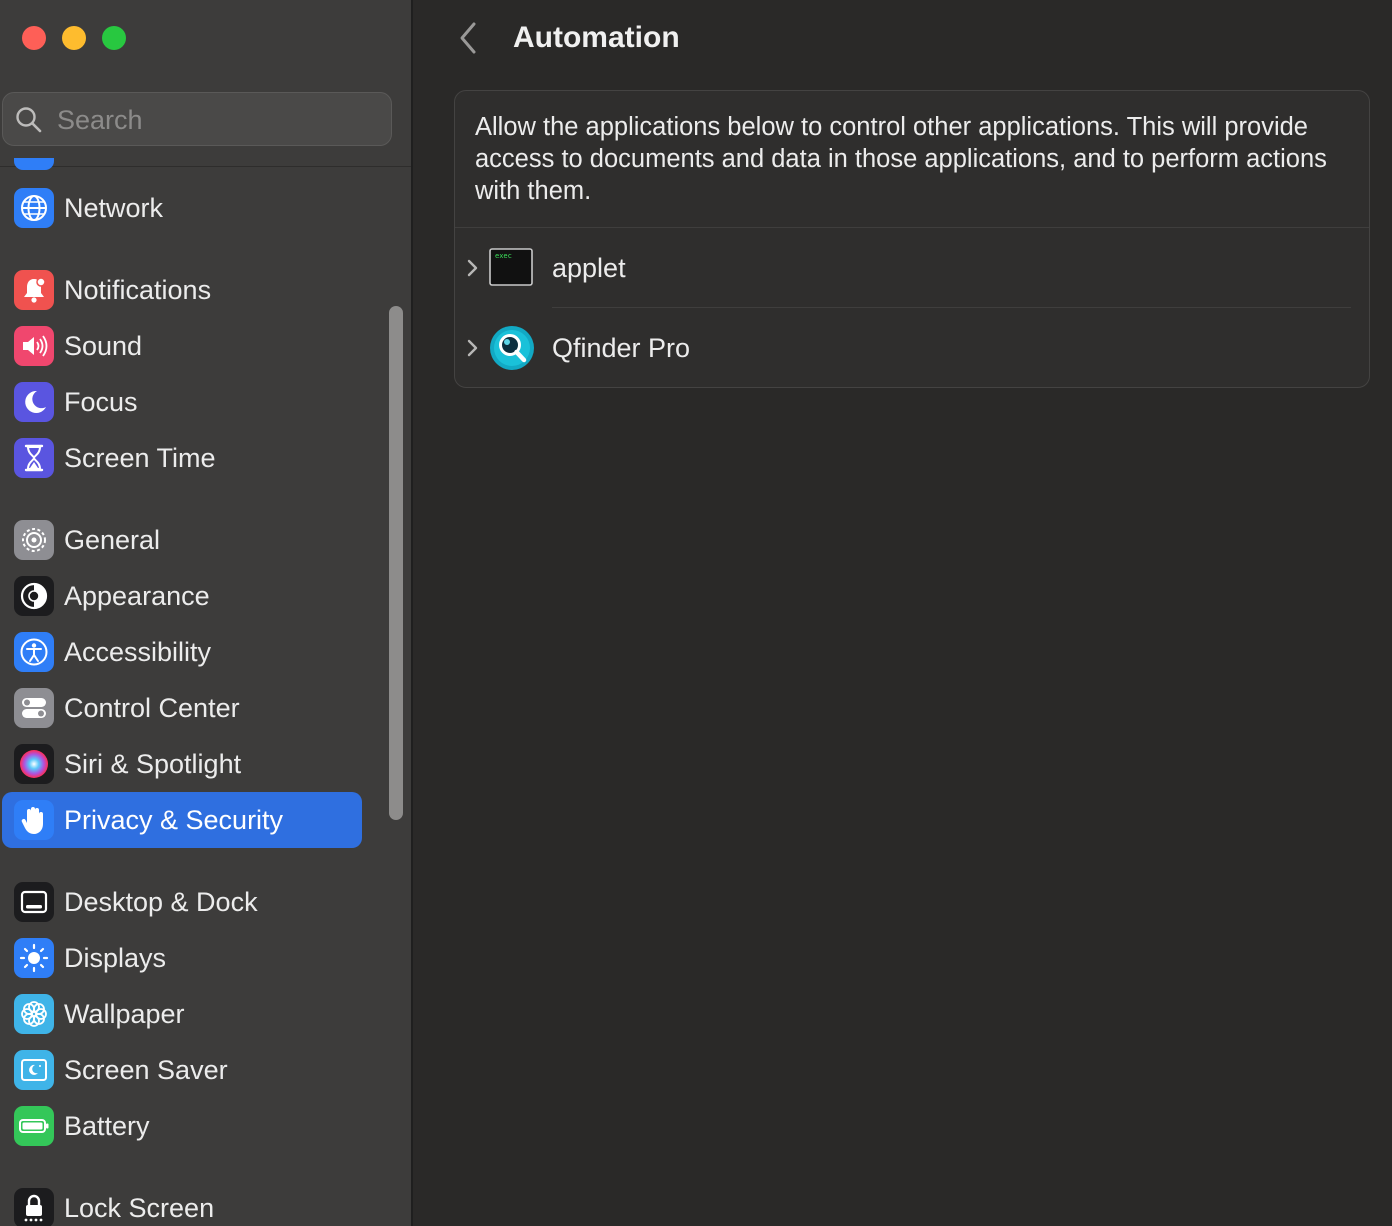 The width and height of the screenshot is (1392, 1226). I want to click on search-input, so click(217, 120).